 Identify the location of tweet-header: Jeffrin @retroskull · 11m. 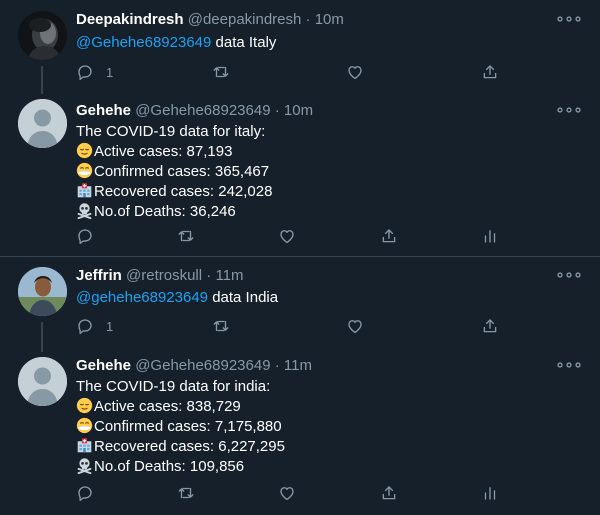
(160, 275).